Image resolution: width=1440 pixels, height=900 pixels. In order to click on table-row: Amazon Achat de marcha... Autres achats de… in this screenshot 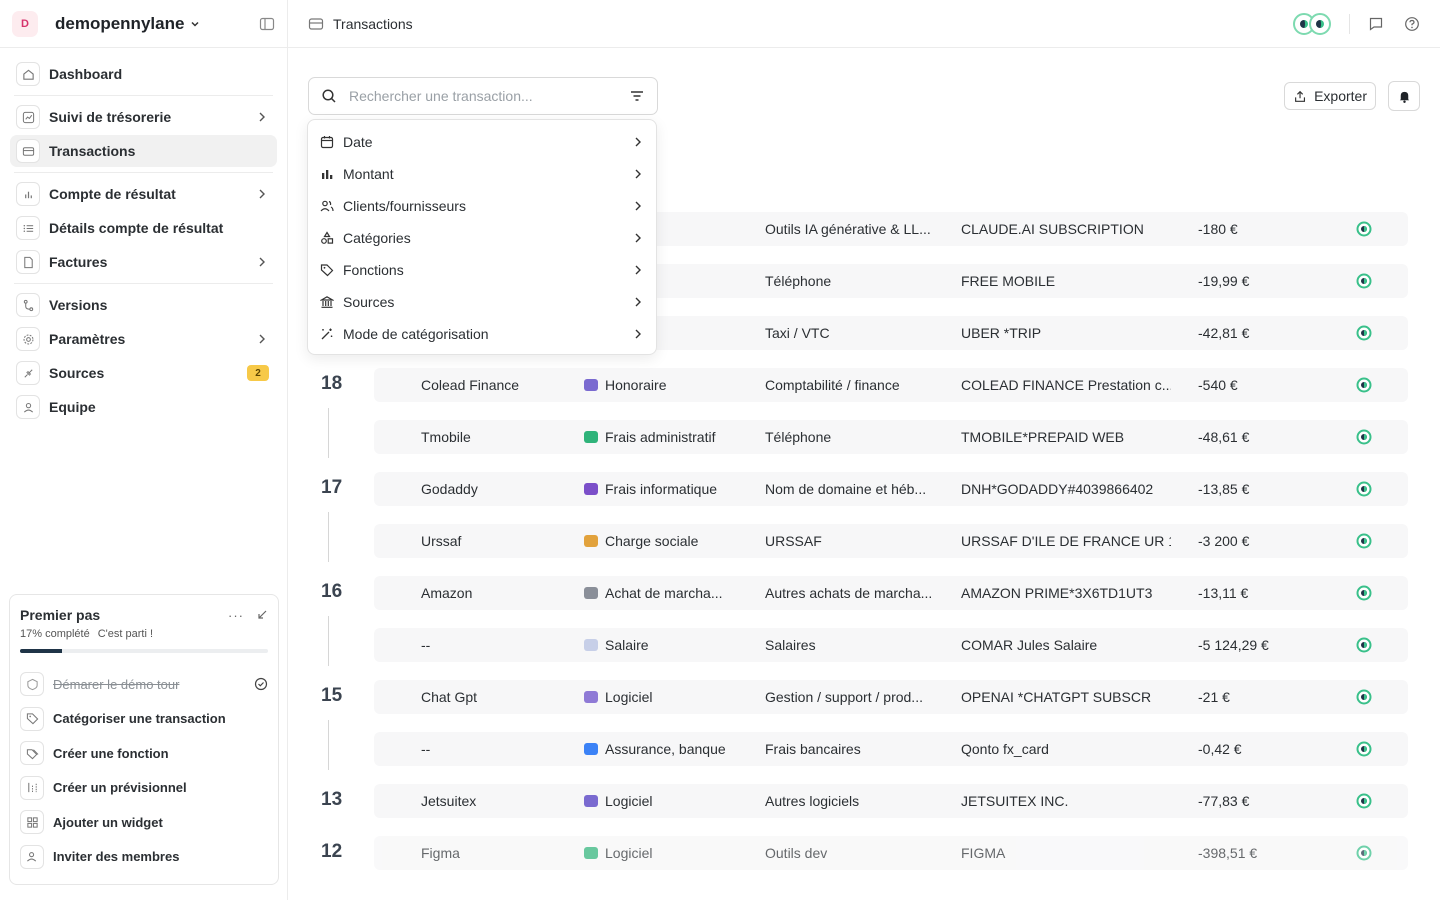, I will do `click(891, 593)`.